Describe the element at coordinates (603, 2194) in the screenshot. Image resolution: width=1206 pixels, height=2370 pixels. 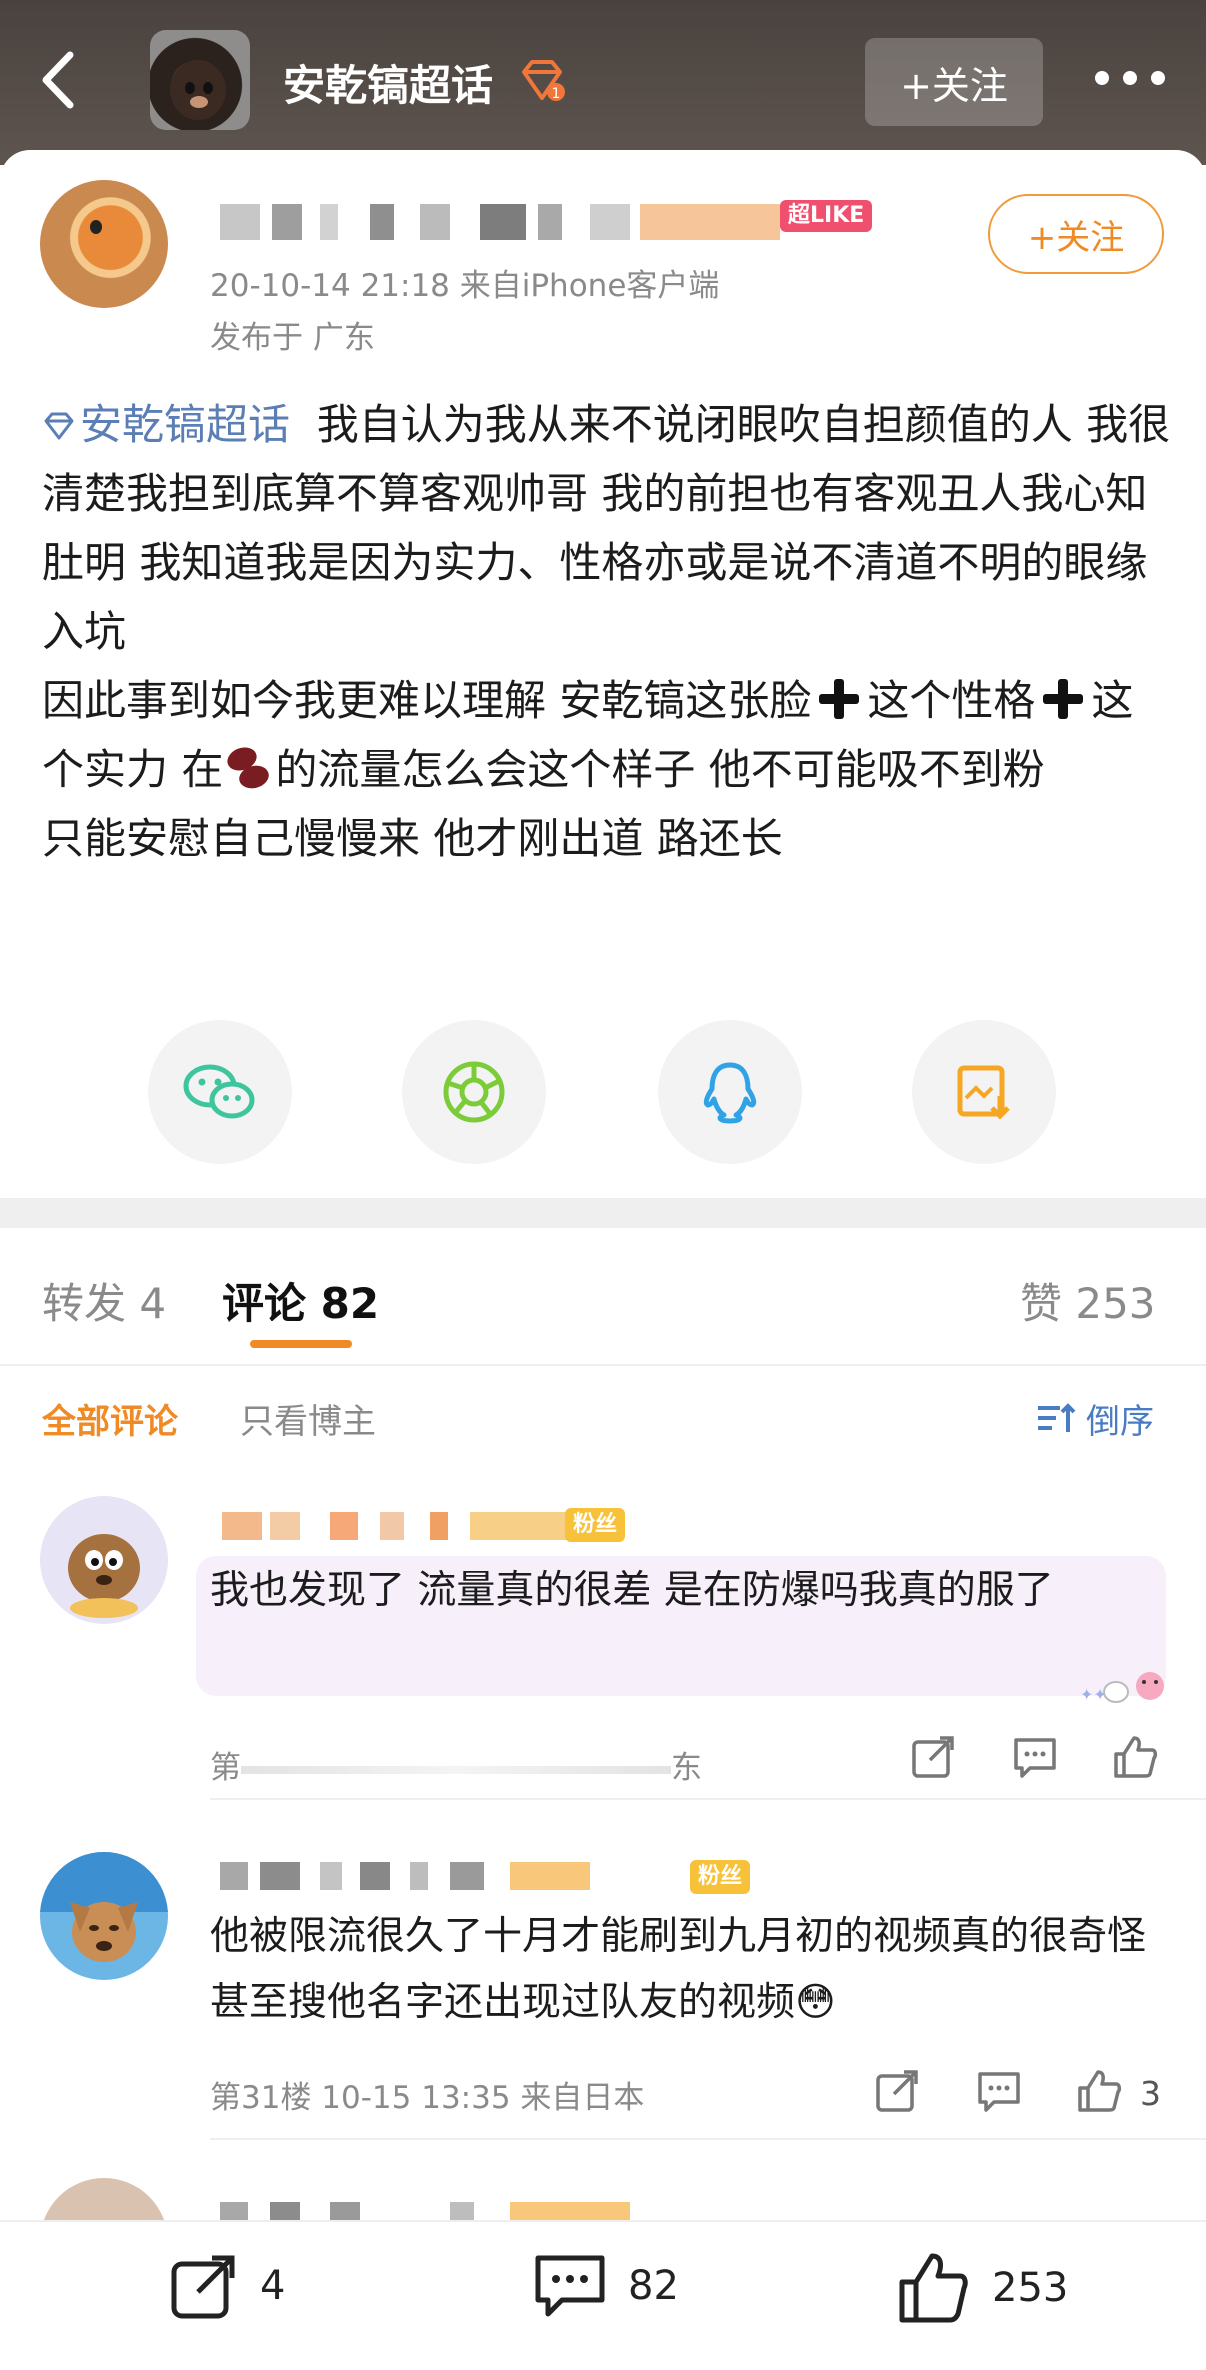
I see `comment-item-partial` at that location.